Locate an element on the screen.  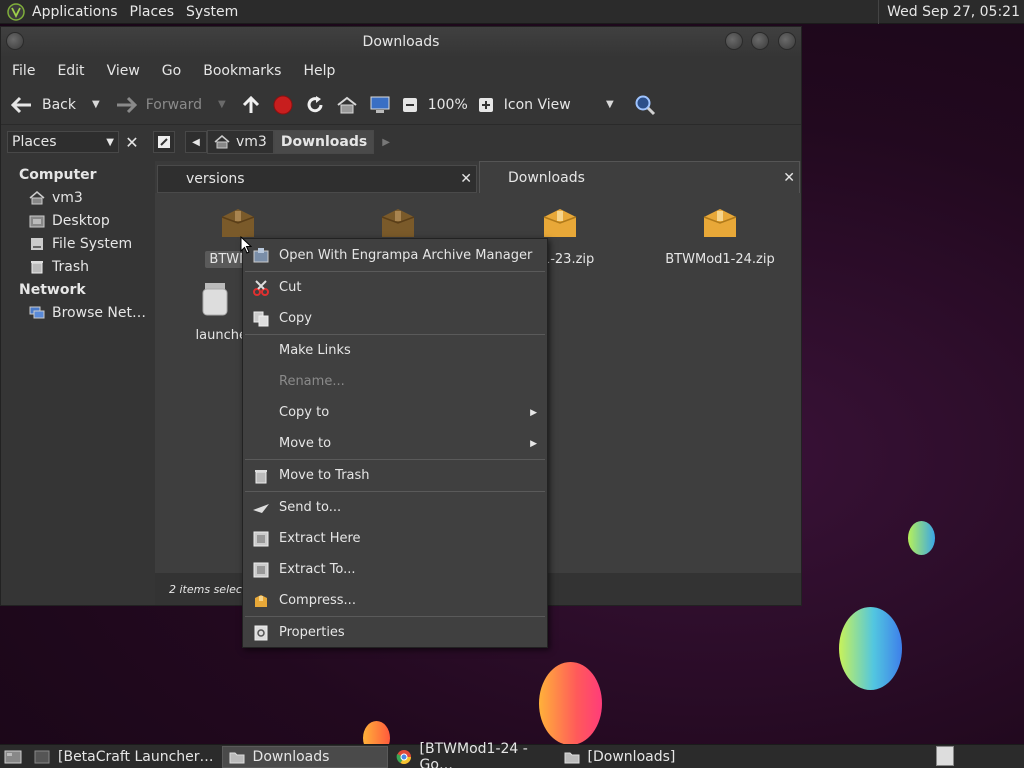
menu-item-extract-here: Extract Here is located at coordinates (395, 538).